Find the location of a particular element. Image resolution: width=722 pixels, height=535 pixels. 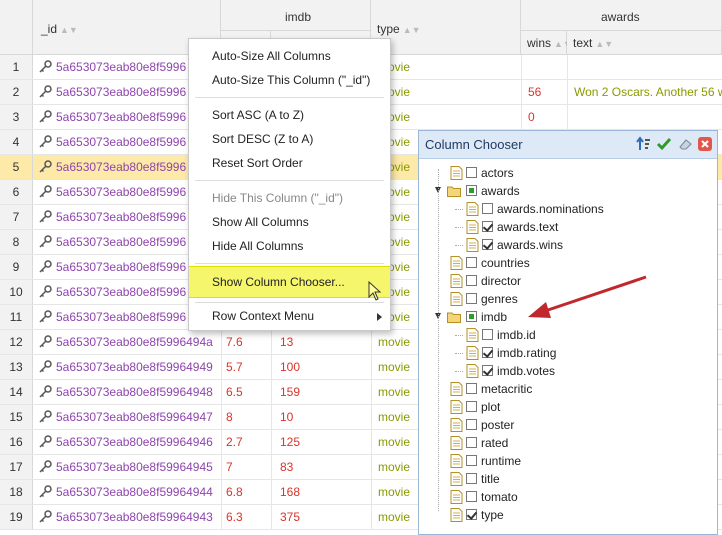

imdb-votes-cell: 83 is located at coordinates (321, 467).